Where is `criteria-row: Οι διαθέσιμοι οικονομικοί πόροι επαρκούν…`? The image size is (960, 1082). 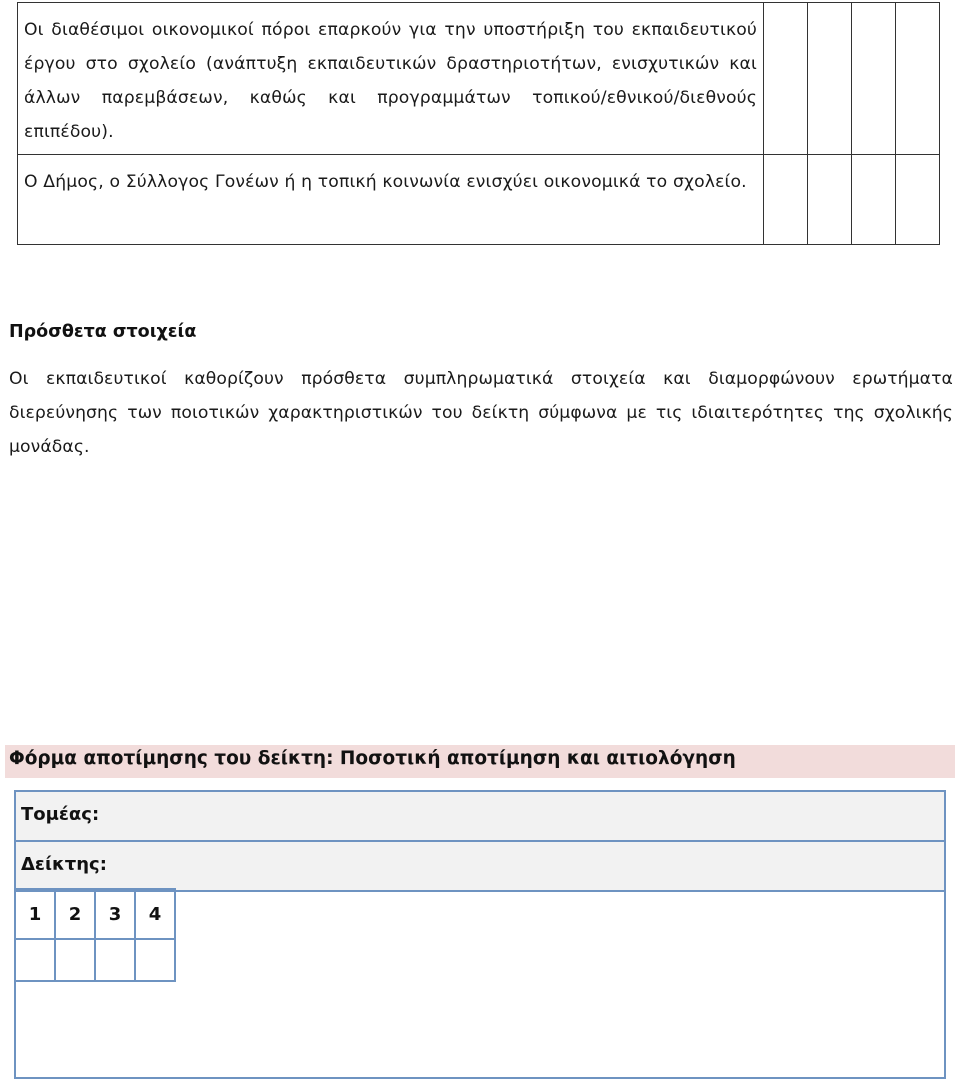 criteria-row: Οι διαθέσιμοι οικονομικοί πόροι επαρκούν… is located at coordinates (478, 78).